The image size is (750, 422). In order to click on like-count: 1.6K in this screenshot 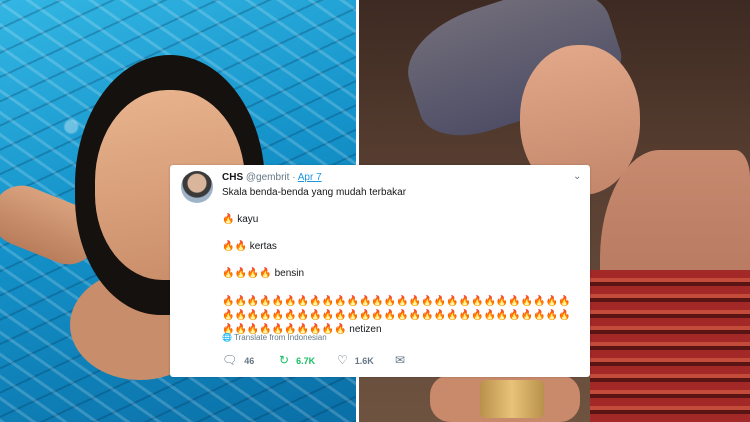, I will do `click(364, 361)`.